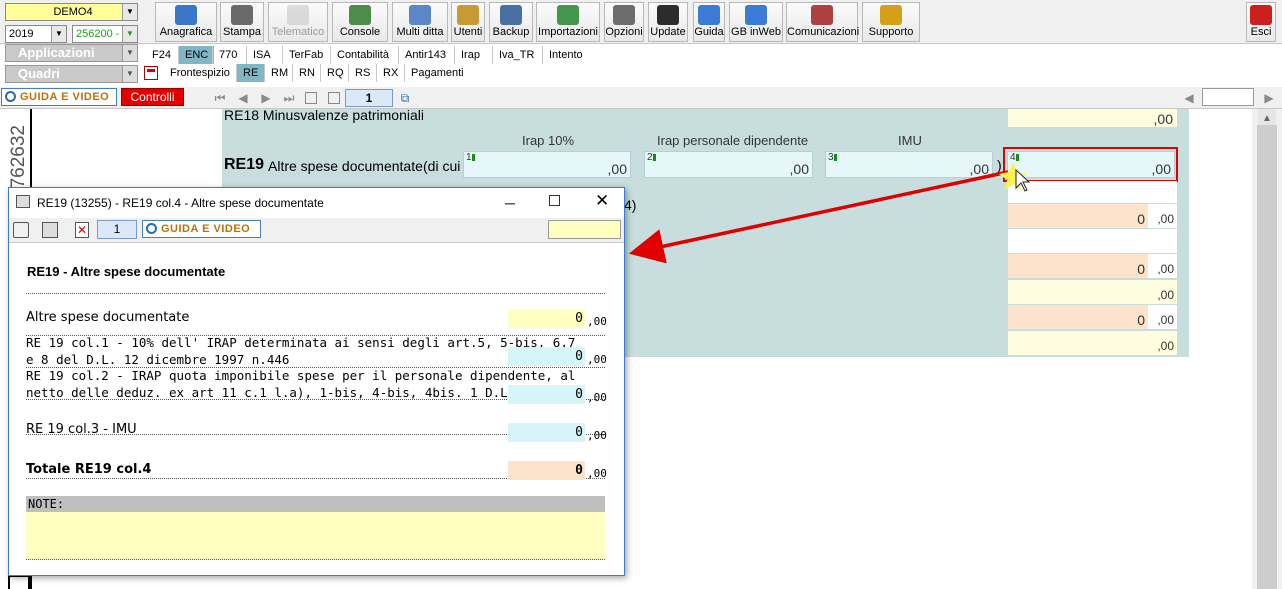 Image resolution: width=1282 pixels, height=589 pixels. I want to click on popup-page-value: 1, so click(117, 229).